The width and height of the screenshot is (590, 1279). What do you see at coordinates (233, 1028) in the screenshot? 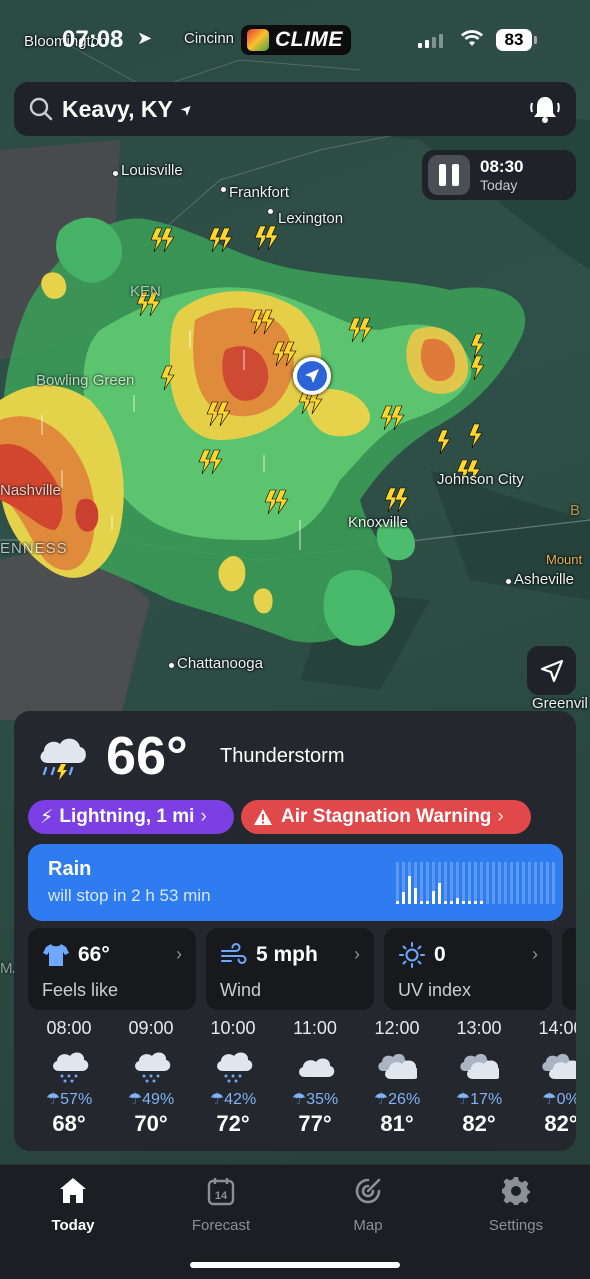
I see `hour-time: 10:00` at bounding box center [233, 1028].